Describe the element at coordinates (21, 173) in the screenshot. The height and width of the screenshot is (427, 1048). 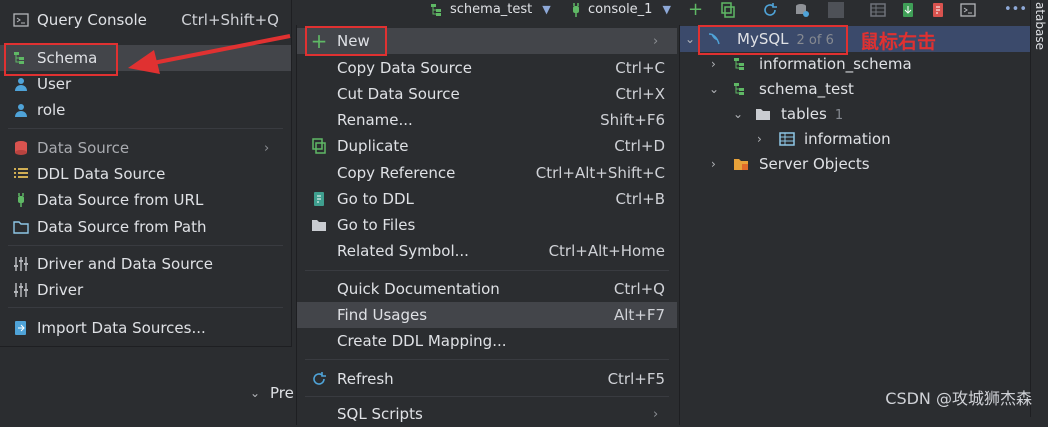
I see `ddl-icon` at that location.